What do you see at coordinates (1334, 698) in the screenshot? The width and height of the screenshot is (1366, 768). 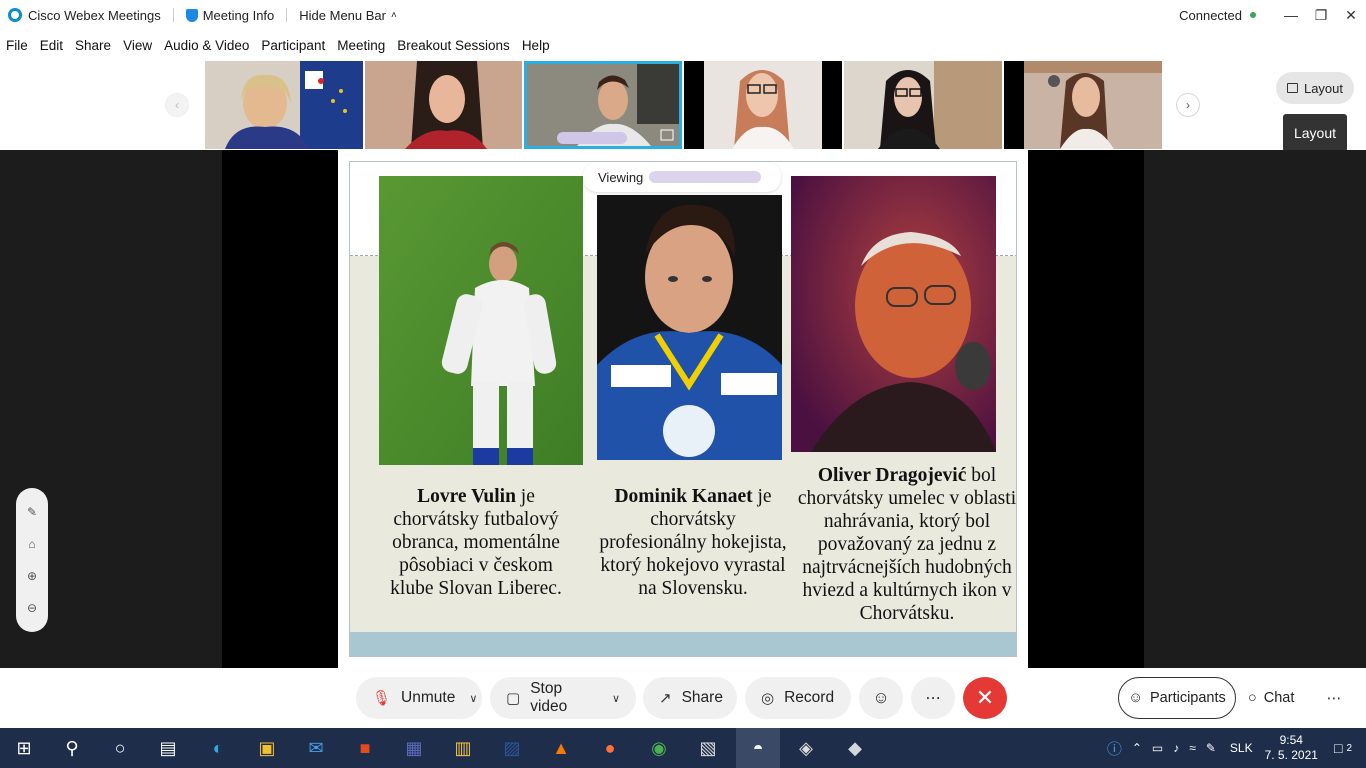 I see `more-panels-button: ⋯` at bounding box center [1334, 698].